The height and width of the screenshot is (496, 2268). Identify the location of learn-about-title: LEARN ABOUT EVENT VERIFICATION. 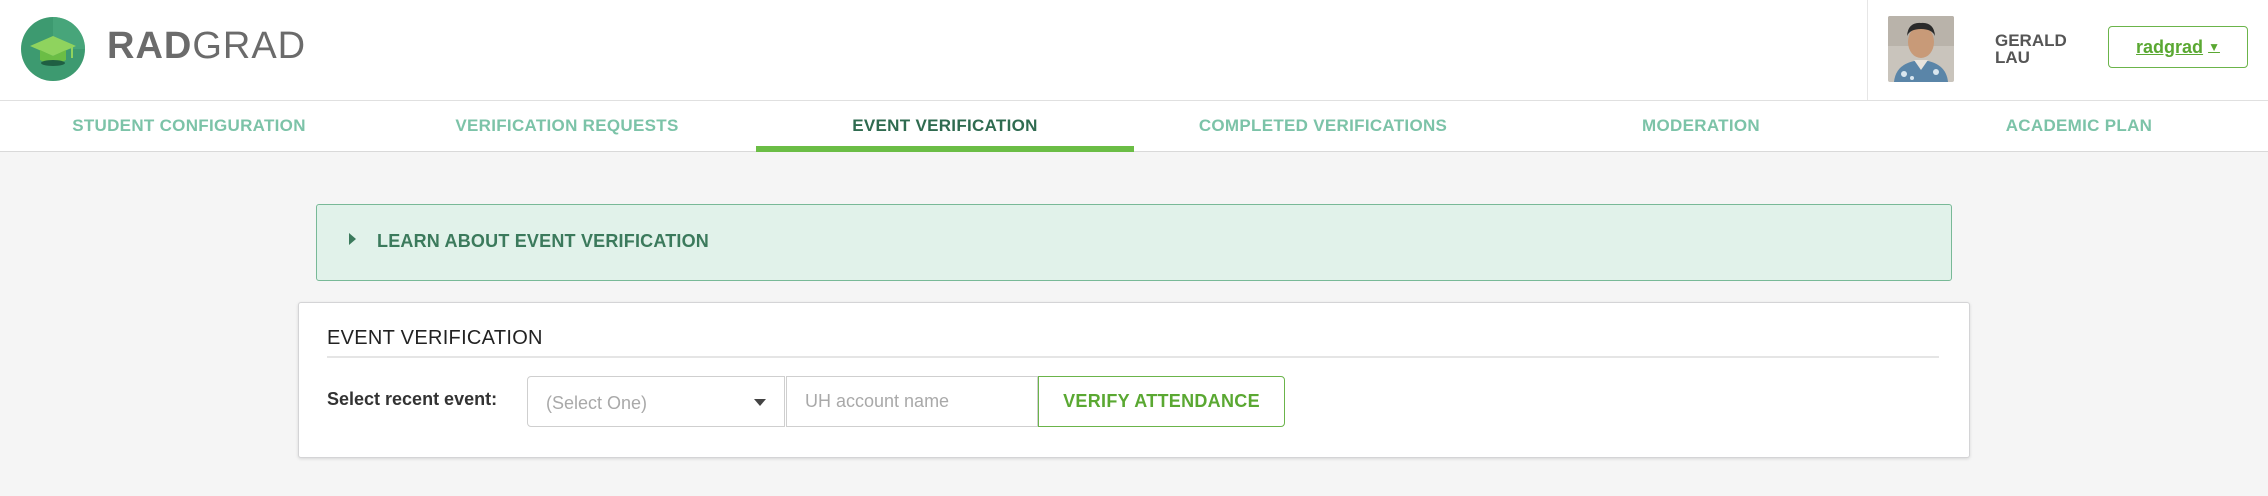
(543, 241).